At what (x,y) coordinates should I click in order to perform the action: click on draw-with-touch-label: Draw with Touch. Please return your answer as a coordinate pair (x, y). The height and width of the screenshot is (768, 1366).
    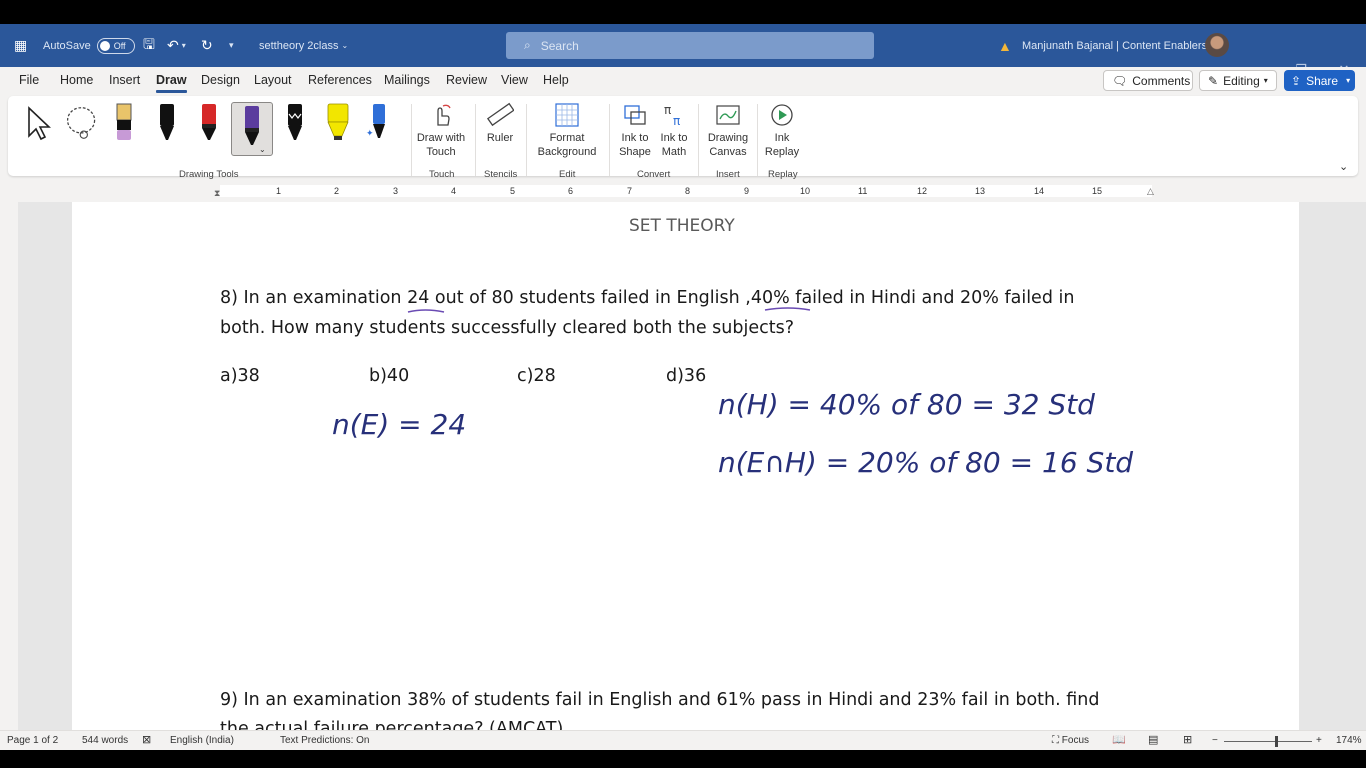
    Looking at the image, I should click on (441, 145).